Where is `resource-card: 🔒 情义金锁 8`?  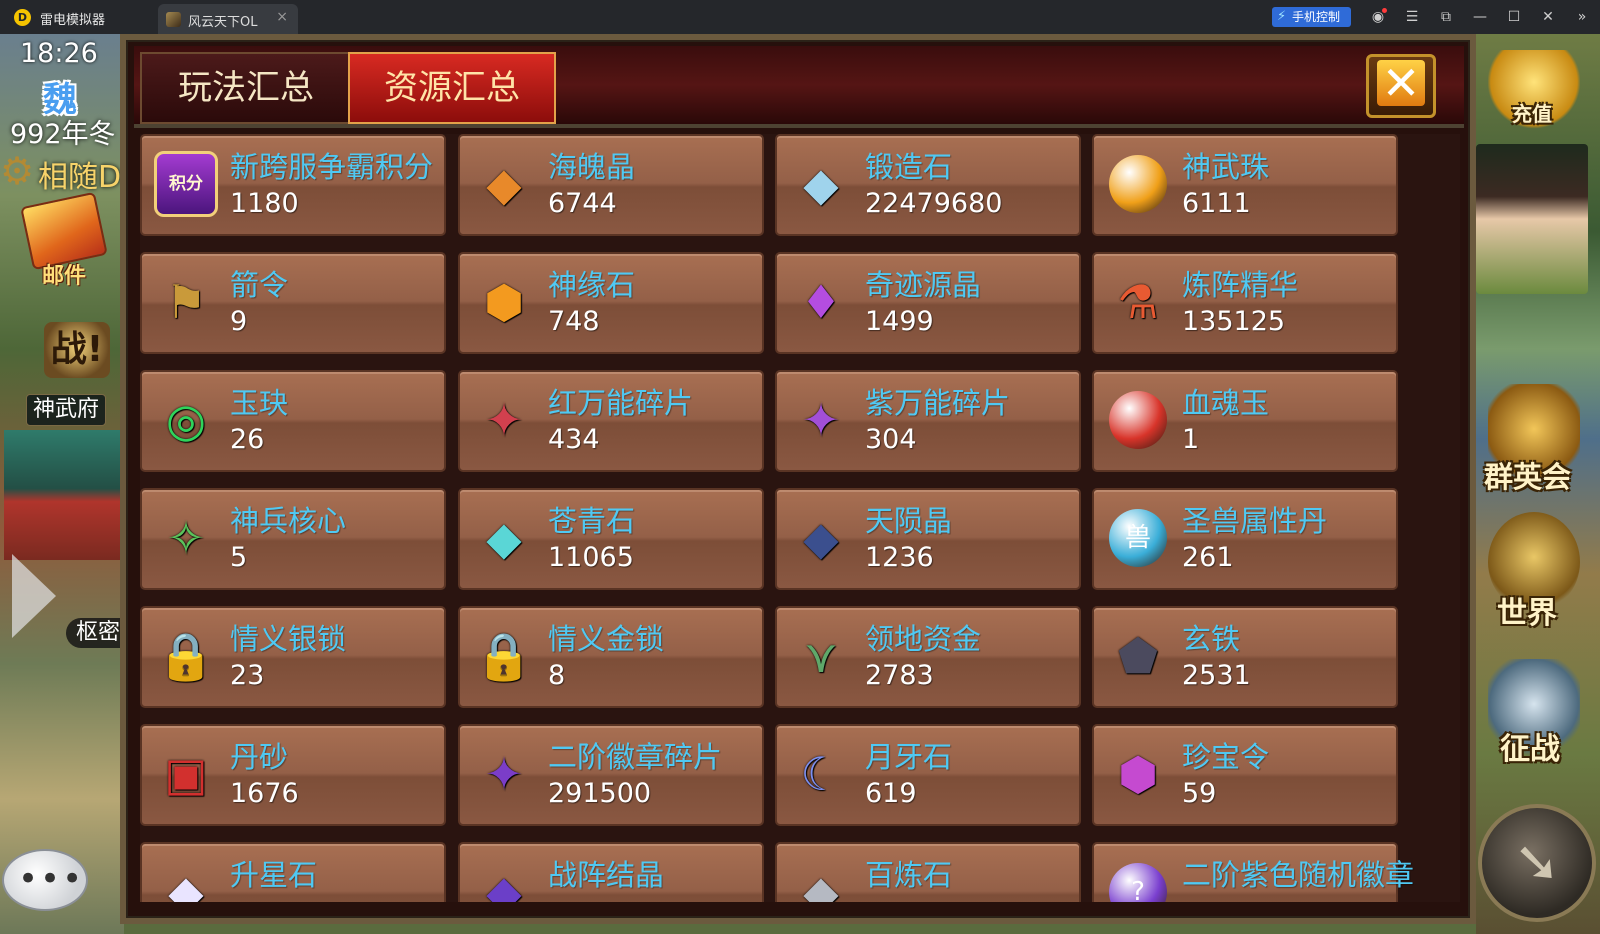
resource-card: 🔒 情义金锁 8 is located at coordinates (611, 657).